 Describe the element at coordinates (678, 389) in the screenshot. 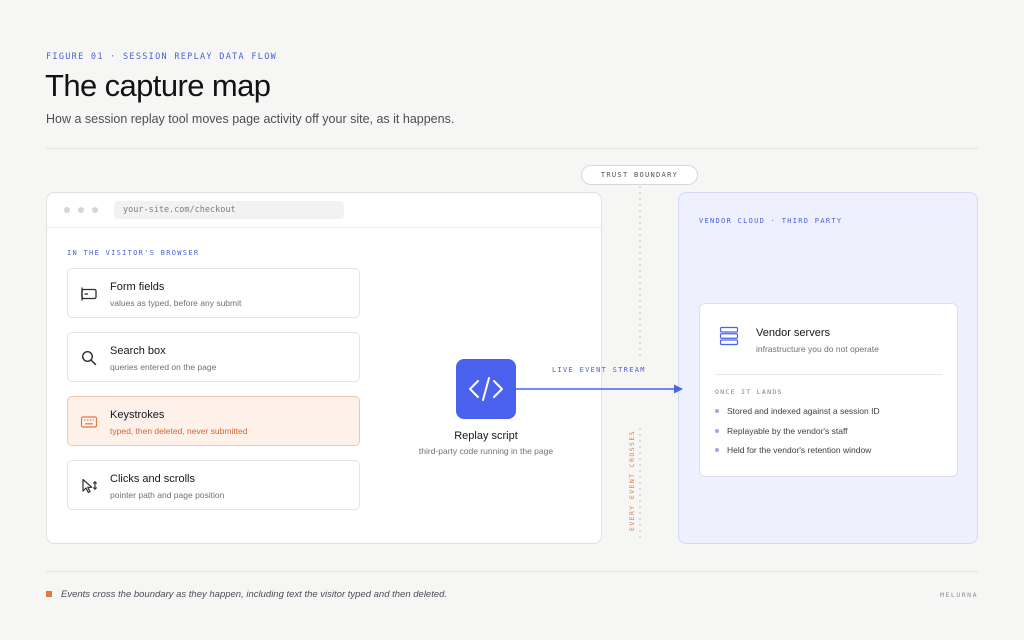

I see `arrowhead` at that location.